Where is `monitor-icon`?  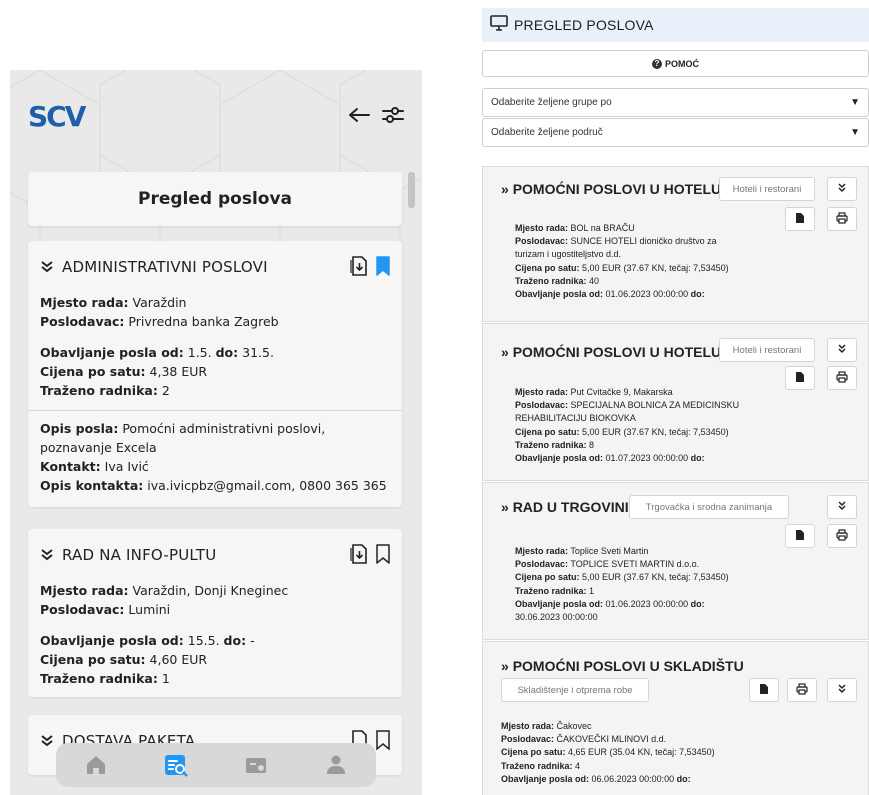
monitor-icon is located at coordinates (499, 25).